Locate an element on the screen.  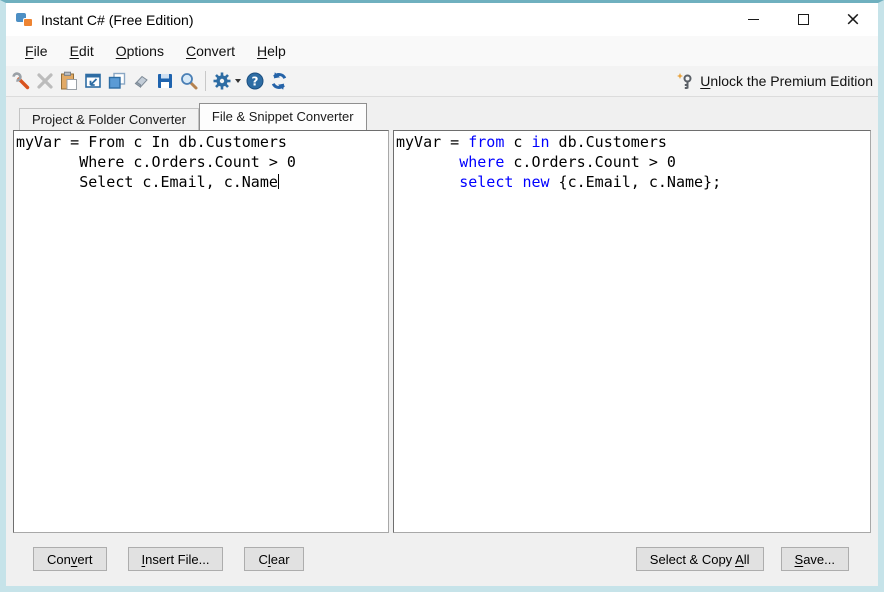
maximize-button is located at coordinates (803, 19).